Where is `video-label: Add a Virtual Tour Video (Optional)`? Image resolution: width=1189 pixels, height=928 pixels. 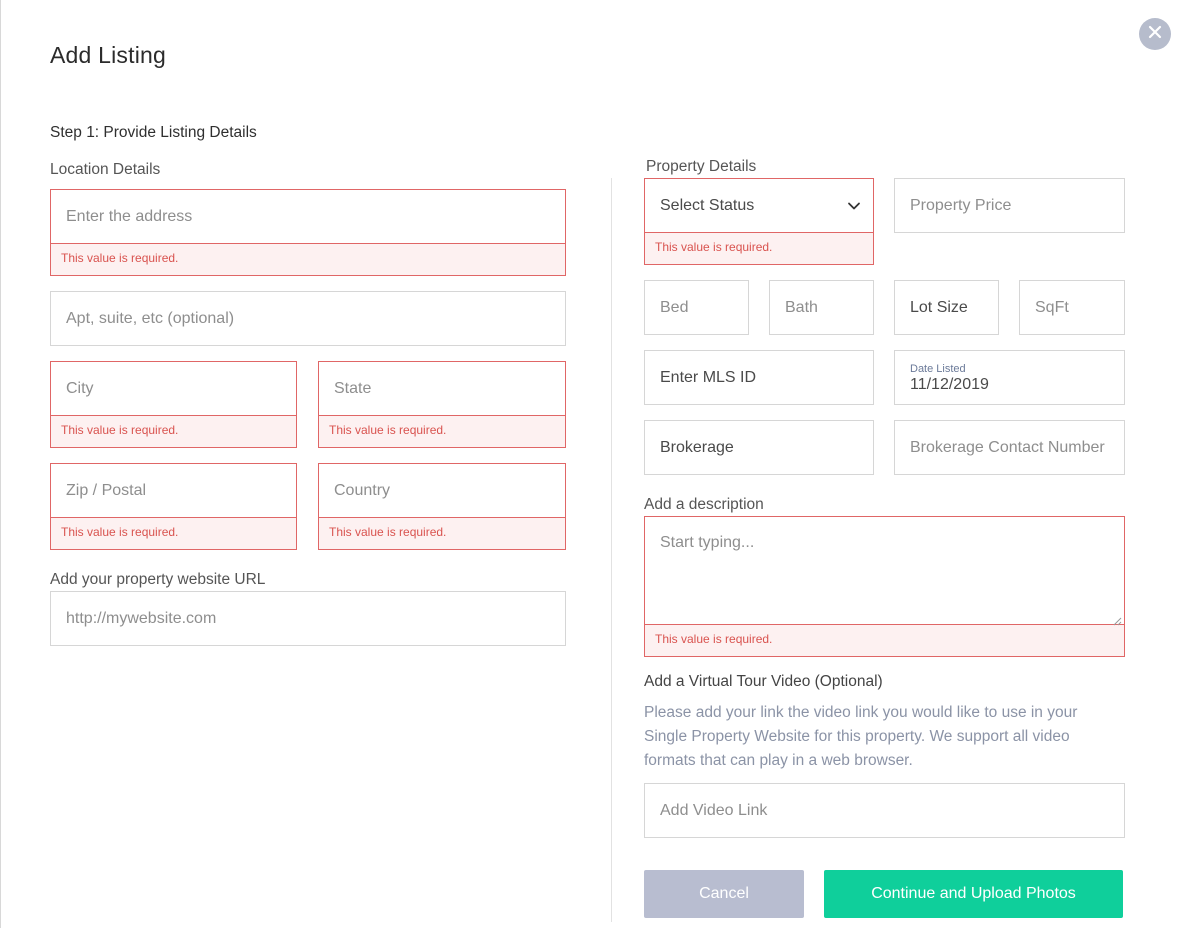 video-label: Add a Virtual Tour Video (Optional) is located at coordinates (763, 681).